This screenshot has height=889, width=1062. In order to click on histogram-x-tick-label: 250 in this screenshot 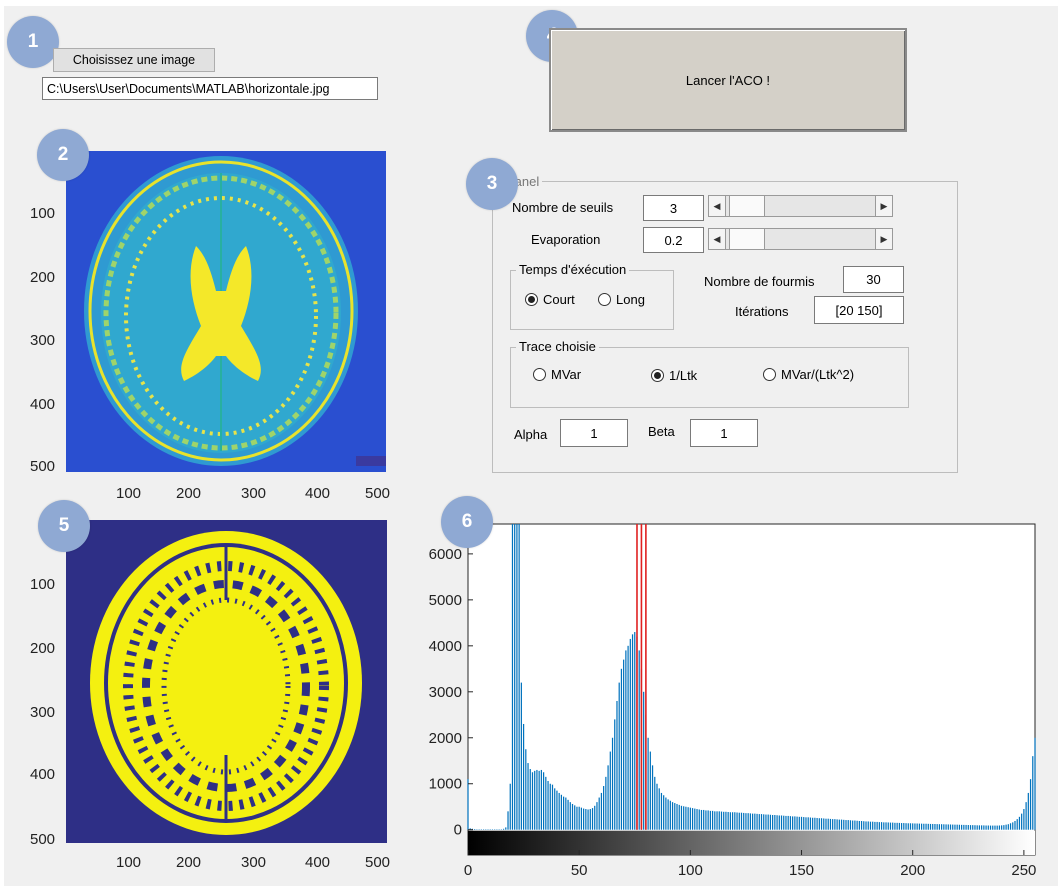, I will do `click(1023, 870)`.